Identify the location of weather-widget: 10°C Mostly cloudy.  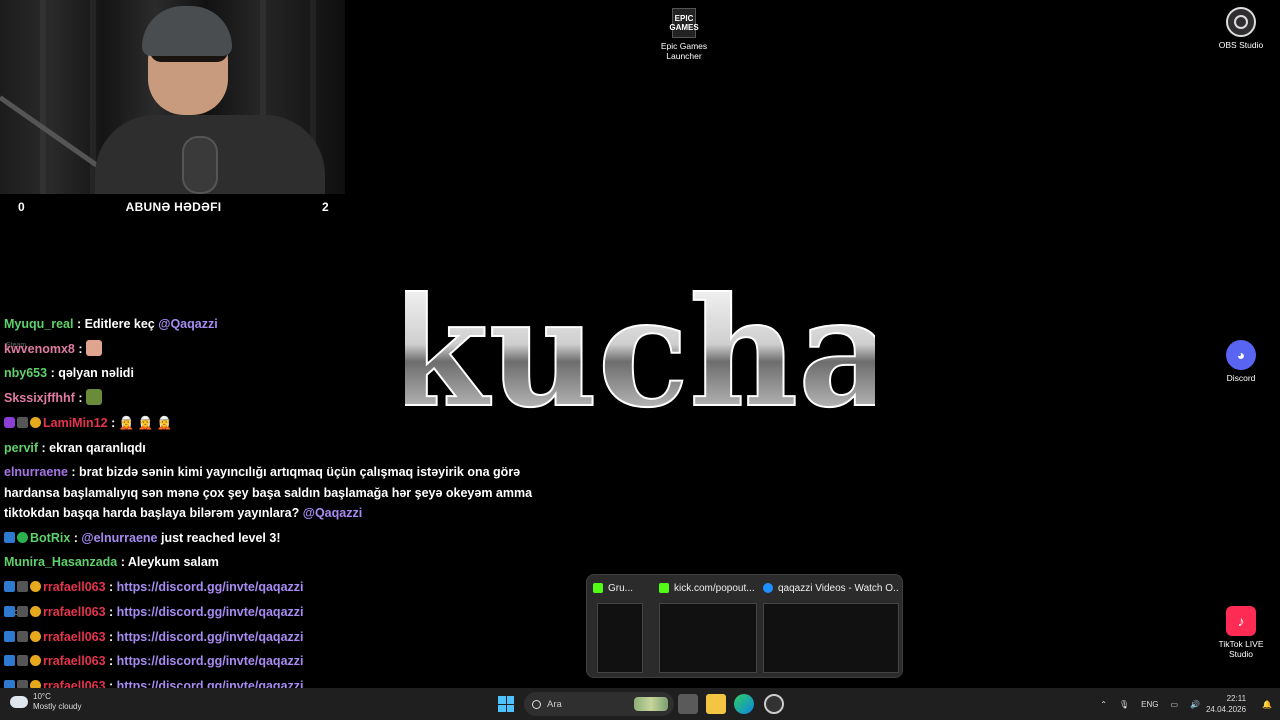
(45, 702).